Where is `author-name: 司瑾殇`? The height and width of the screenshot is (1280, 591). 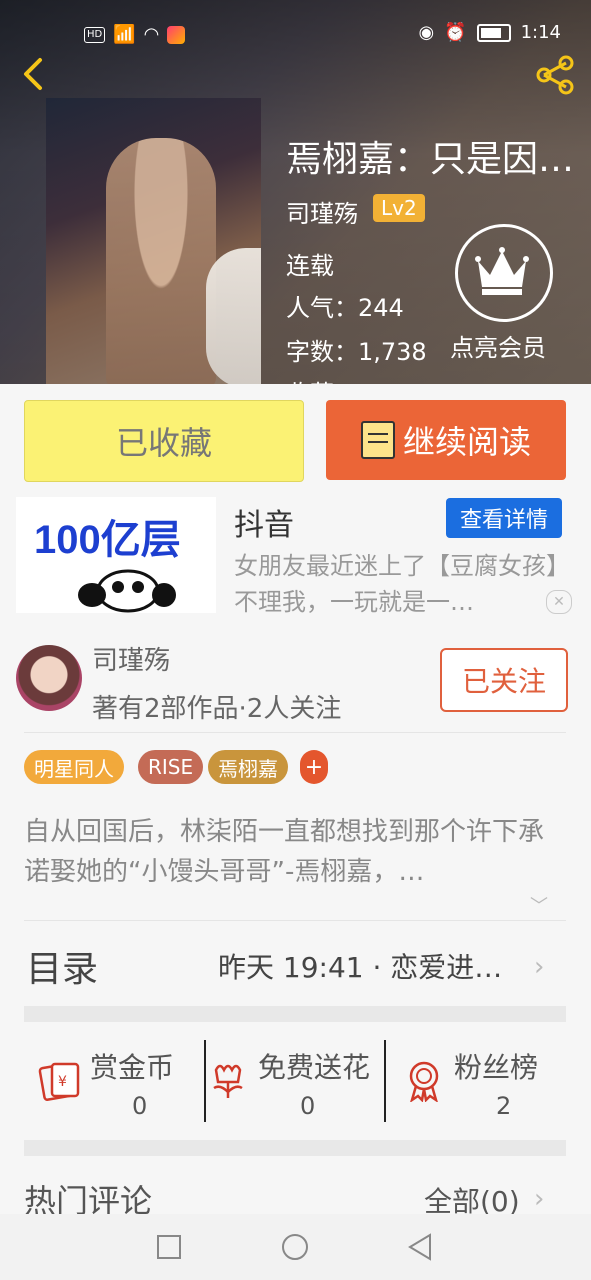 author-name: 司瑾殇 is located at coordinates (131, 658).